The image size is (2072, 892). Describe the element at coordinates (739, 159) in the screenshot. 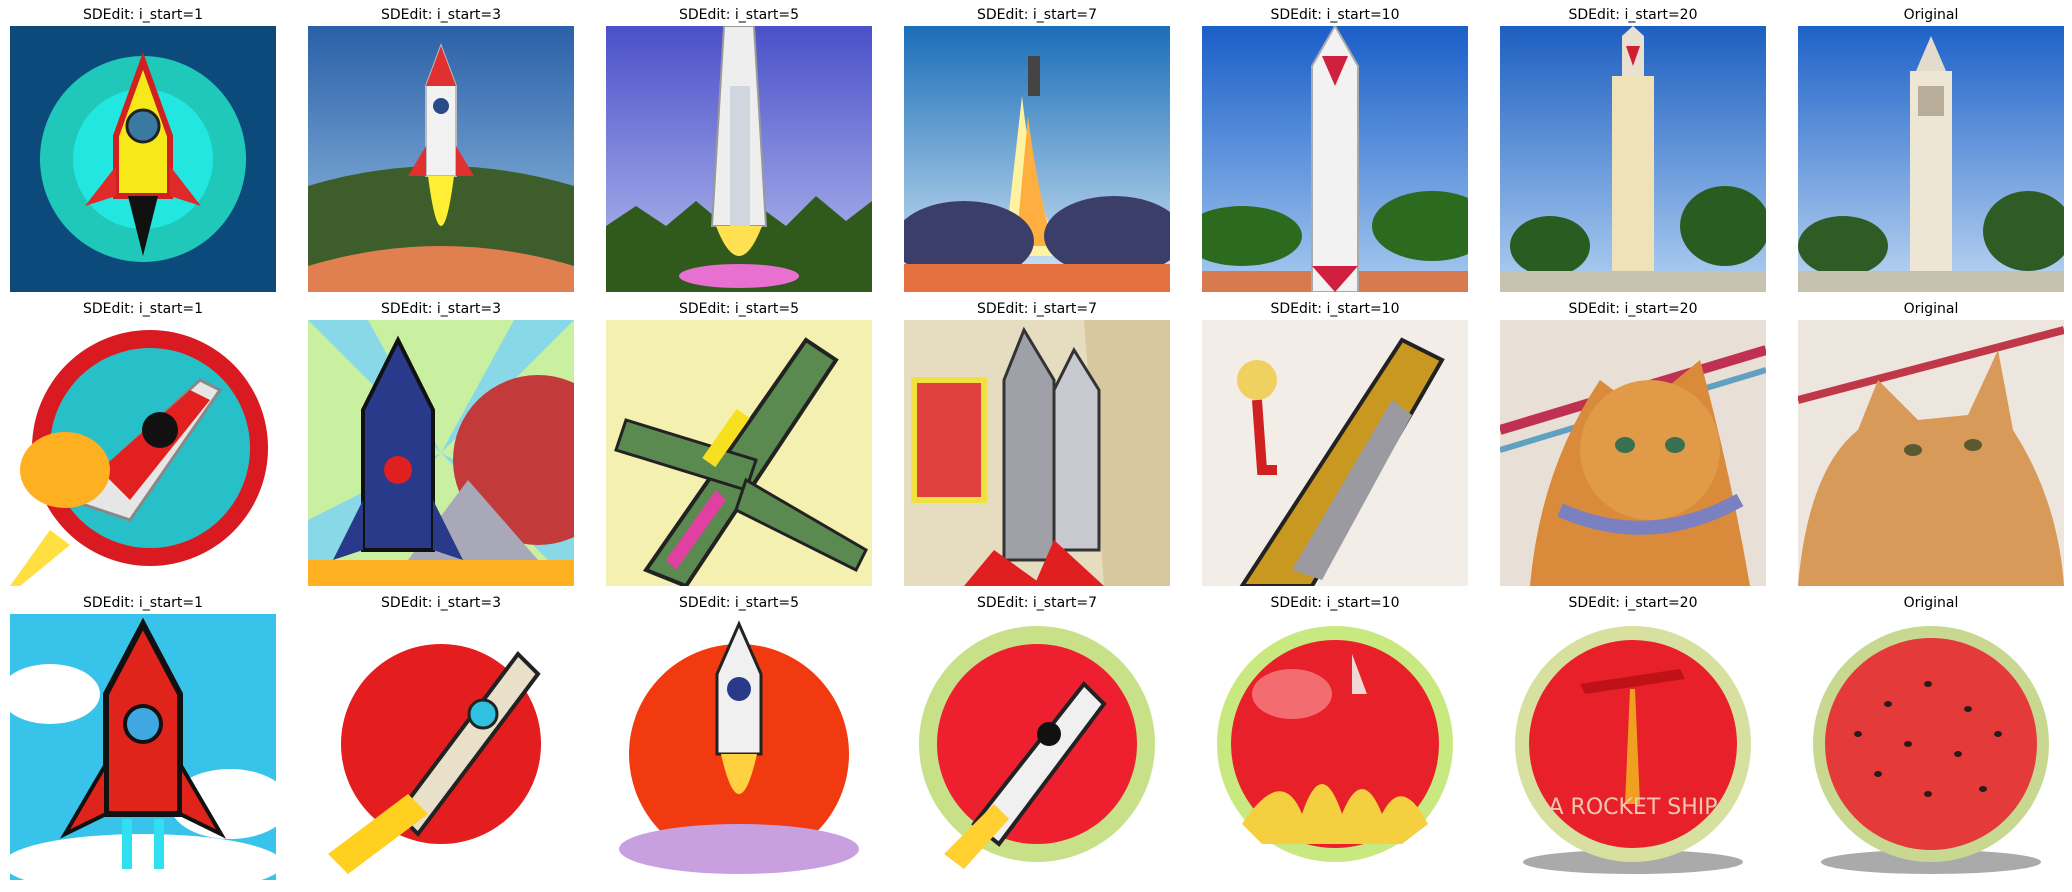

I see `space-shuttle-launch-trees-image` at that location.